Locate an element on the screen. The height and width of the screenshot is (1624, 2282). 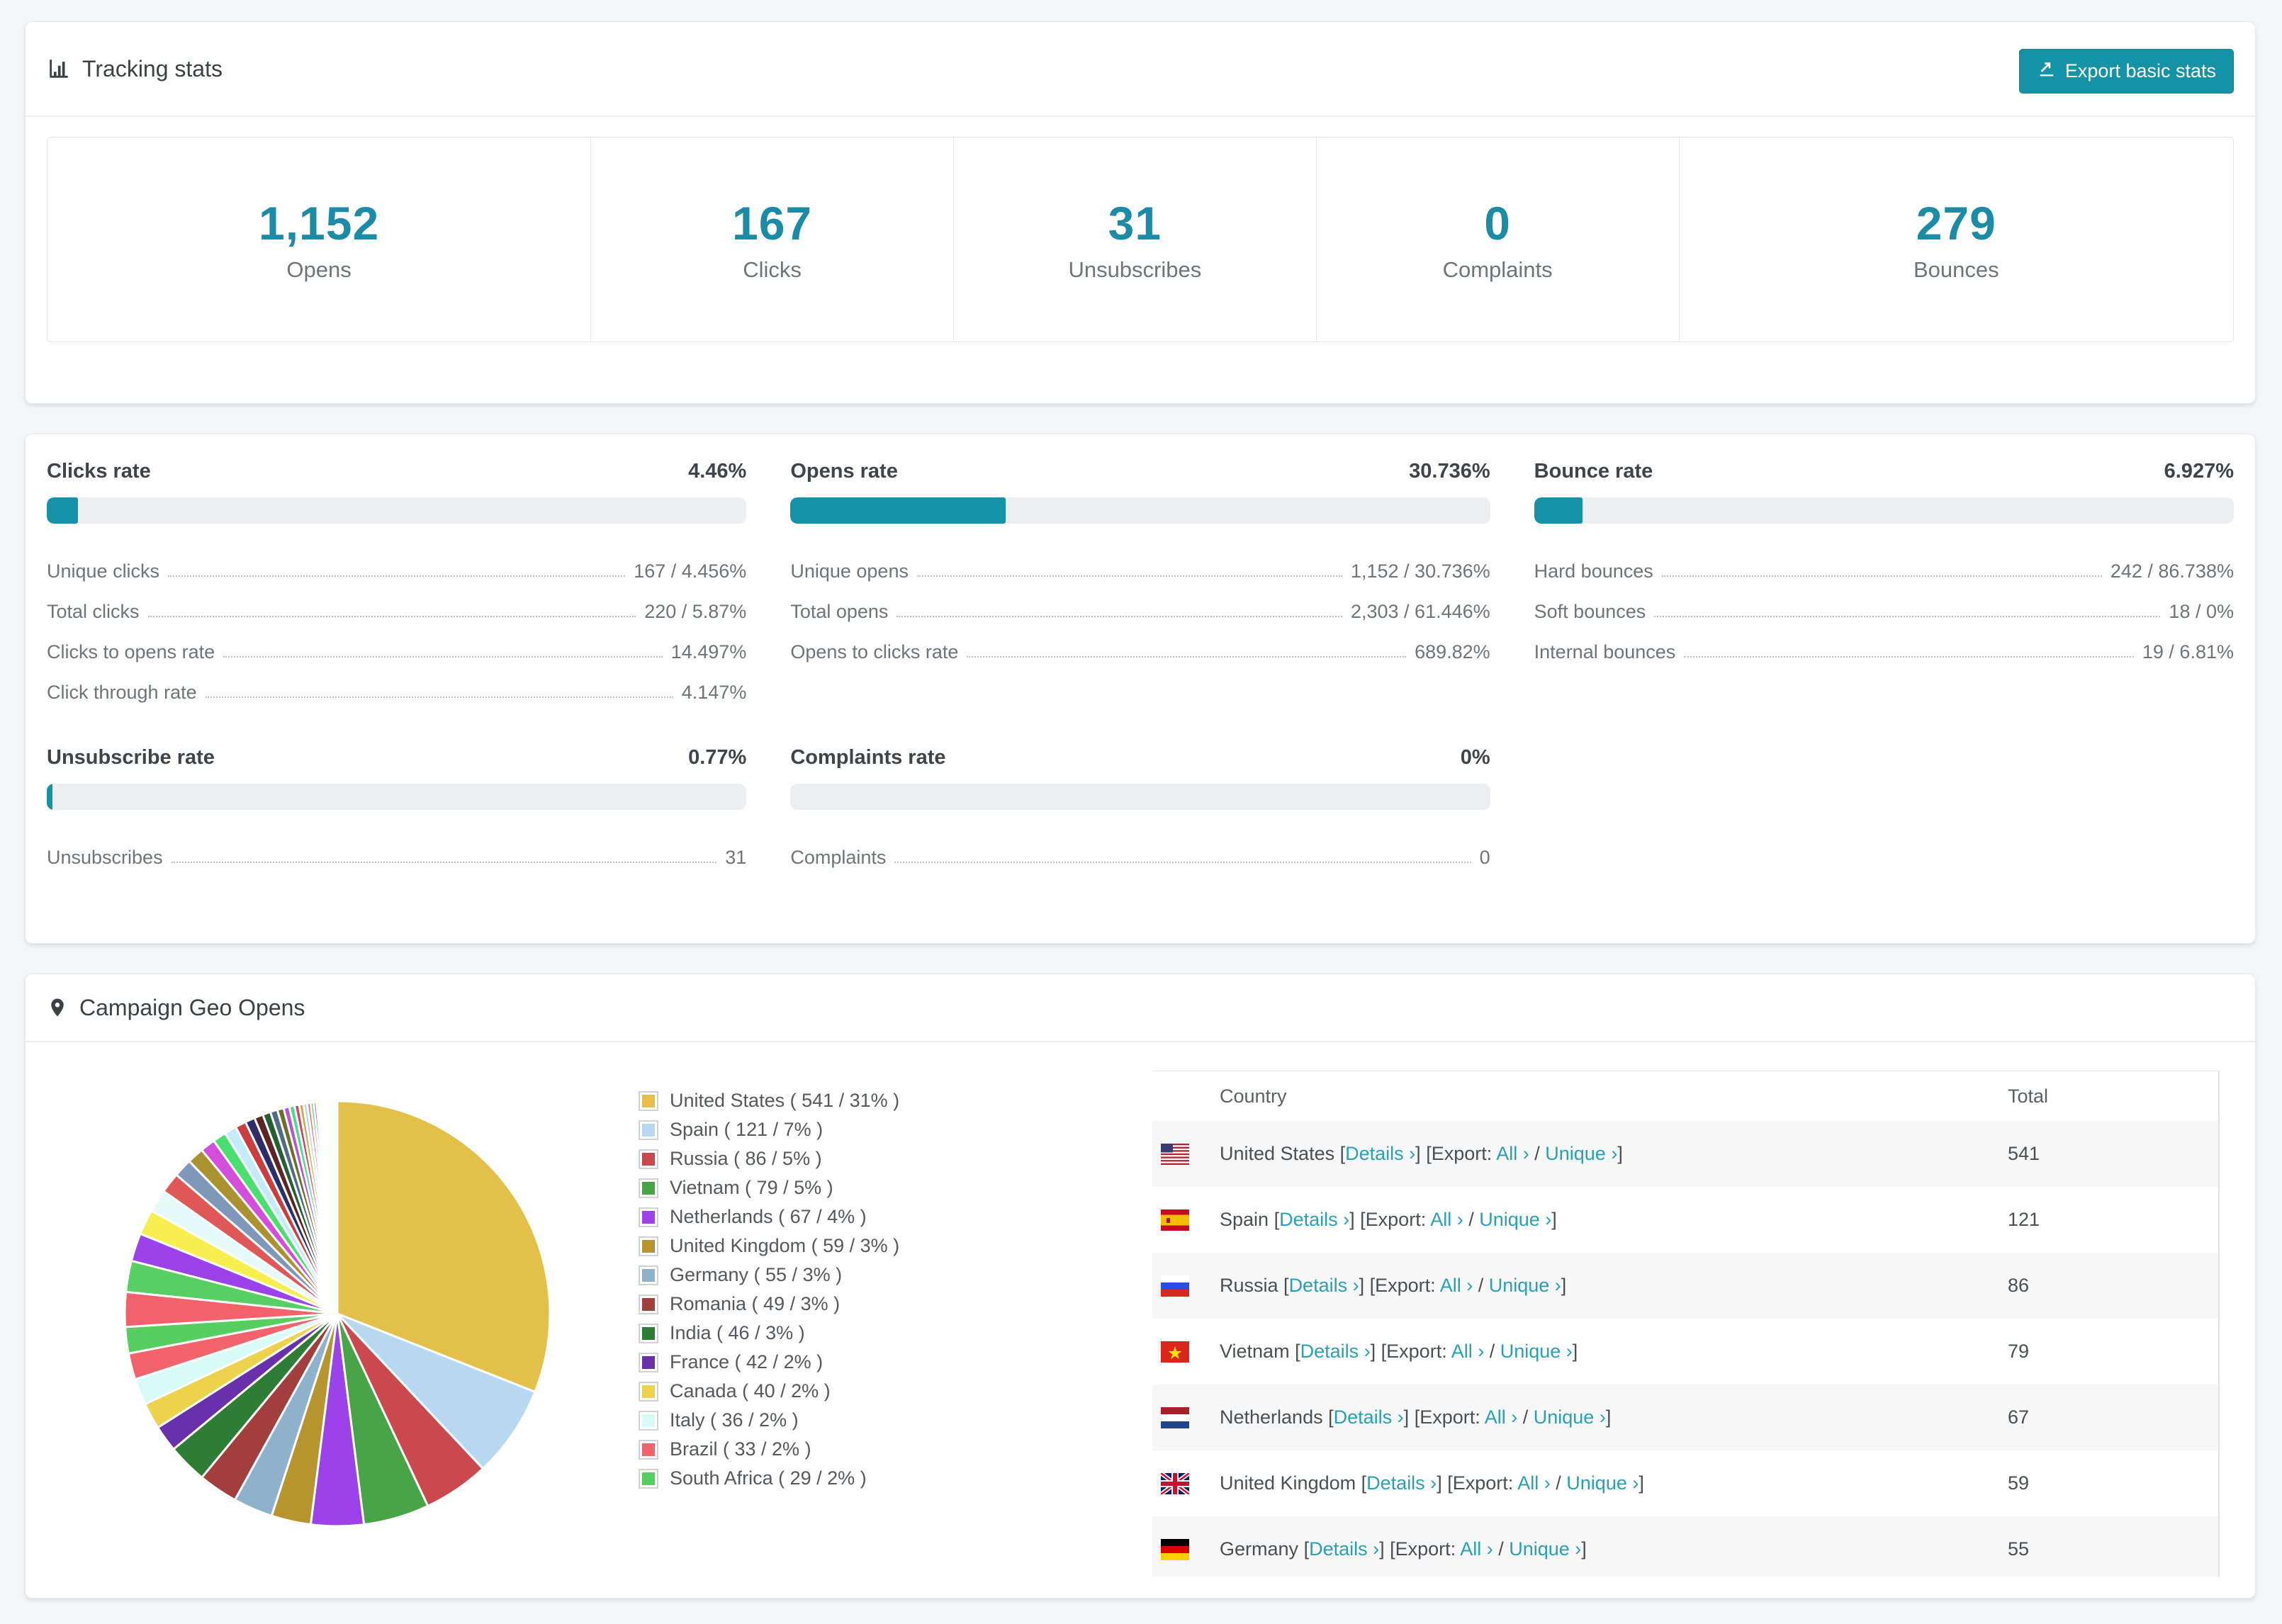
rate-detail-row: Internal bounces 19 / 6.81% is located at coordinates (1884, 646).